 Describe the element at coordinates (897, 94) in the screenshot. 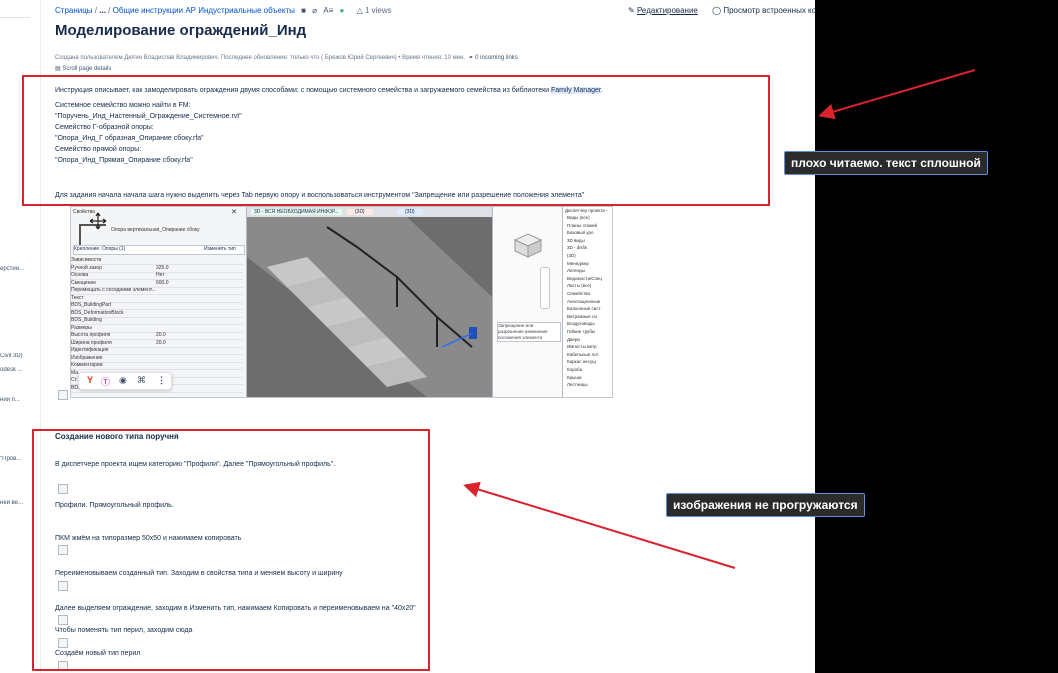

I see `annotation-arrow` at that location.